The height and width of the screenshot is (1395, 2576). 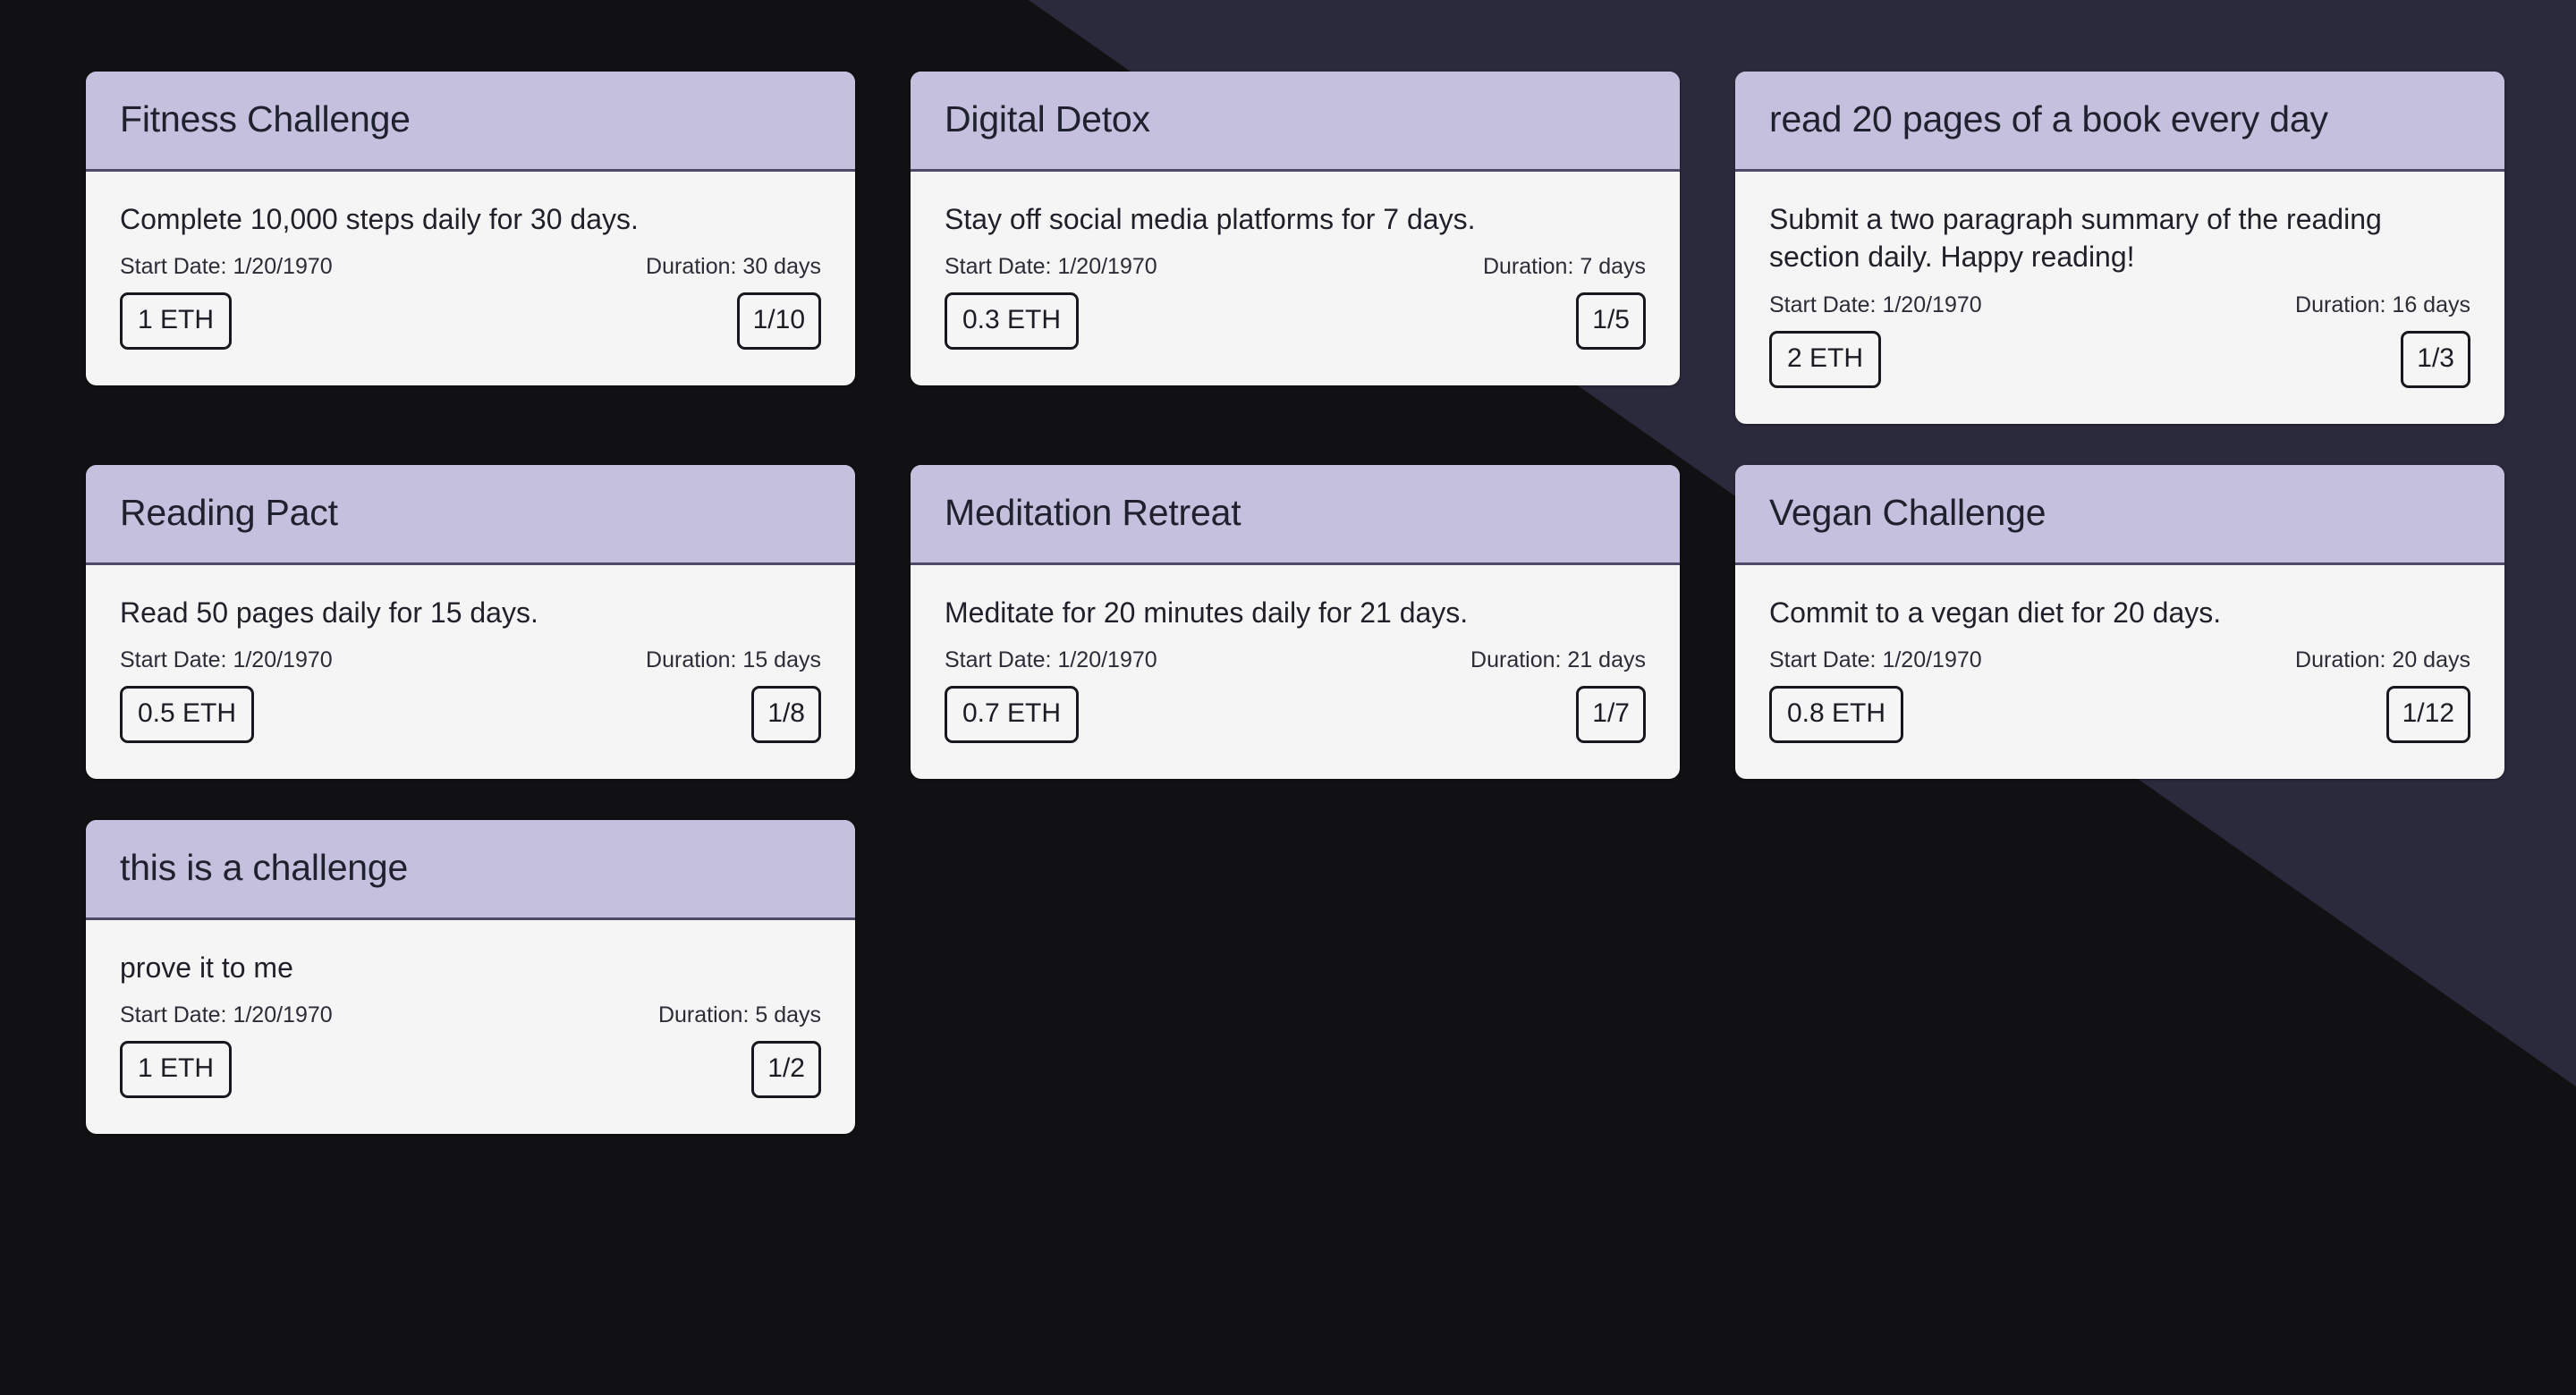 What do you see at coordinates (778, 321) in the screenshot?
I see `challenge-progress-badge: 1/10` at bounding box center [778, 321].